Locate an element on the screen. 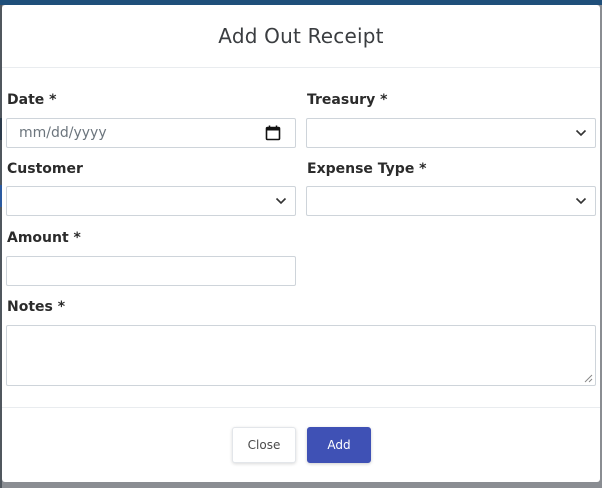 This screenshot has height=488, width=602. amount-label: Amount * is located at coordinates (44, 238).